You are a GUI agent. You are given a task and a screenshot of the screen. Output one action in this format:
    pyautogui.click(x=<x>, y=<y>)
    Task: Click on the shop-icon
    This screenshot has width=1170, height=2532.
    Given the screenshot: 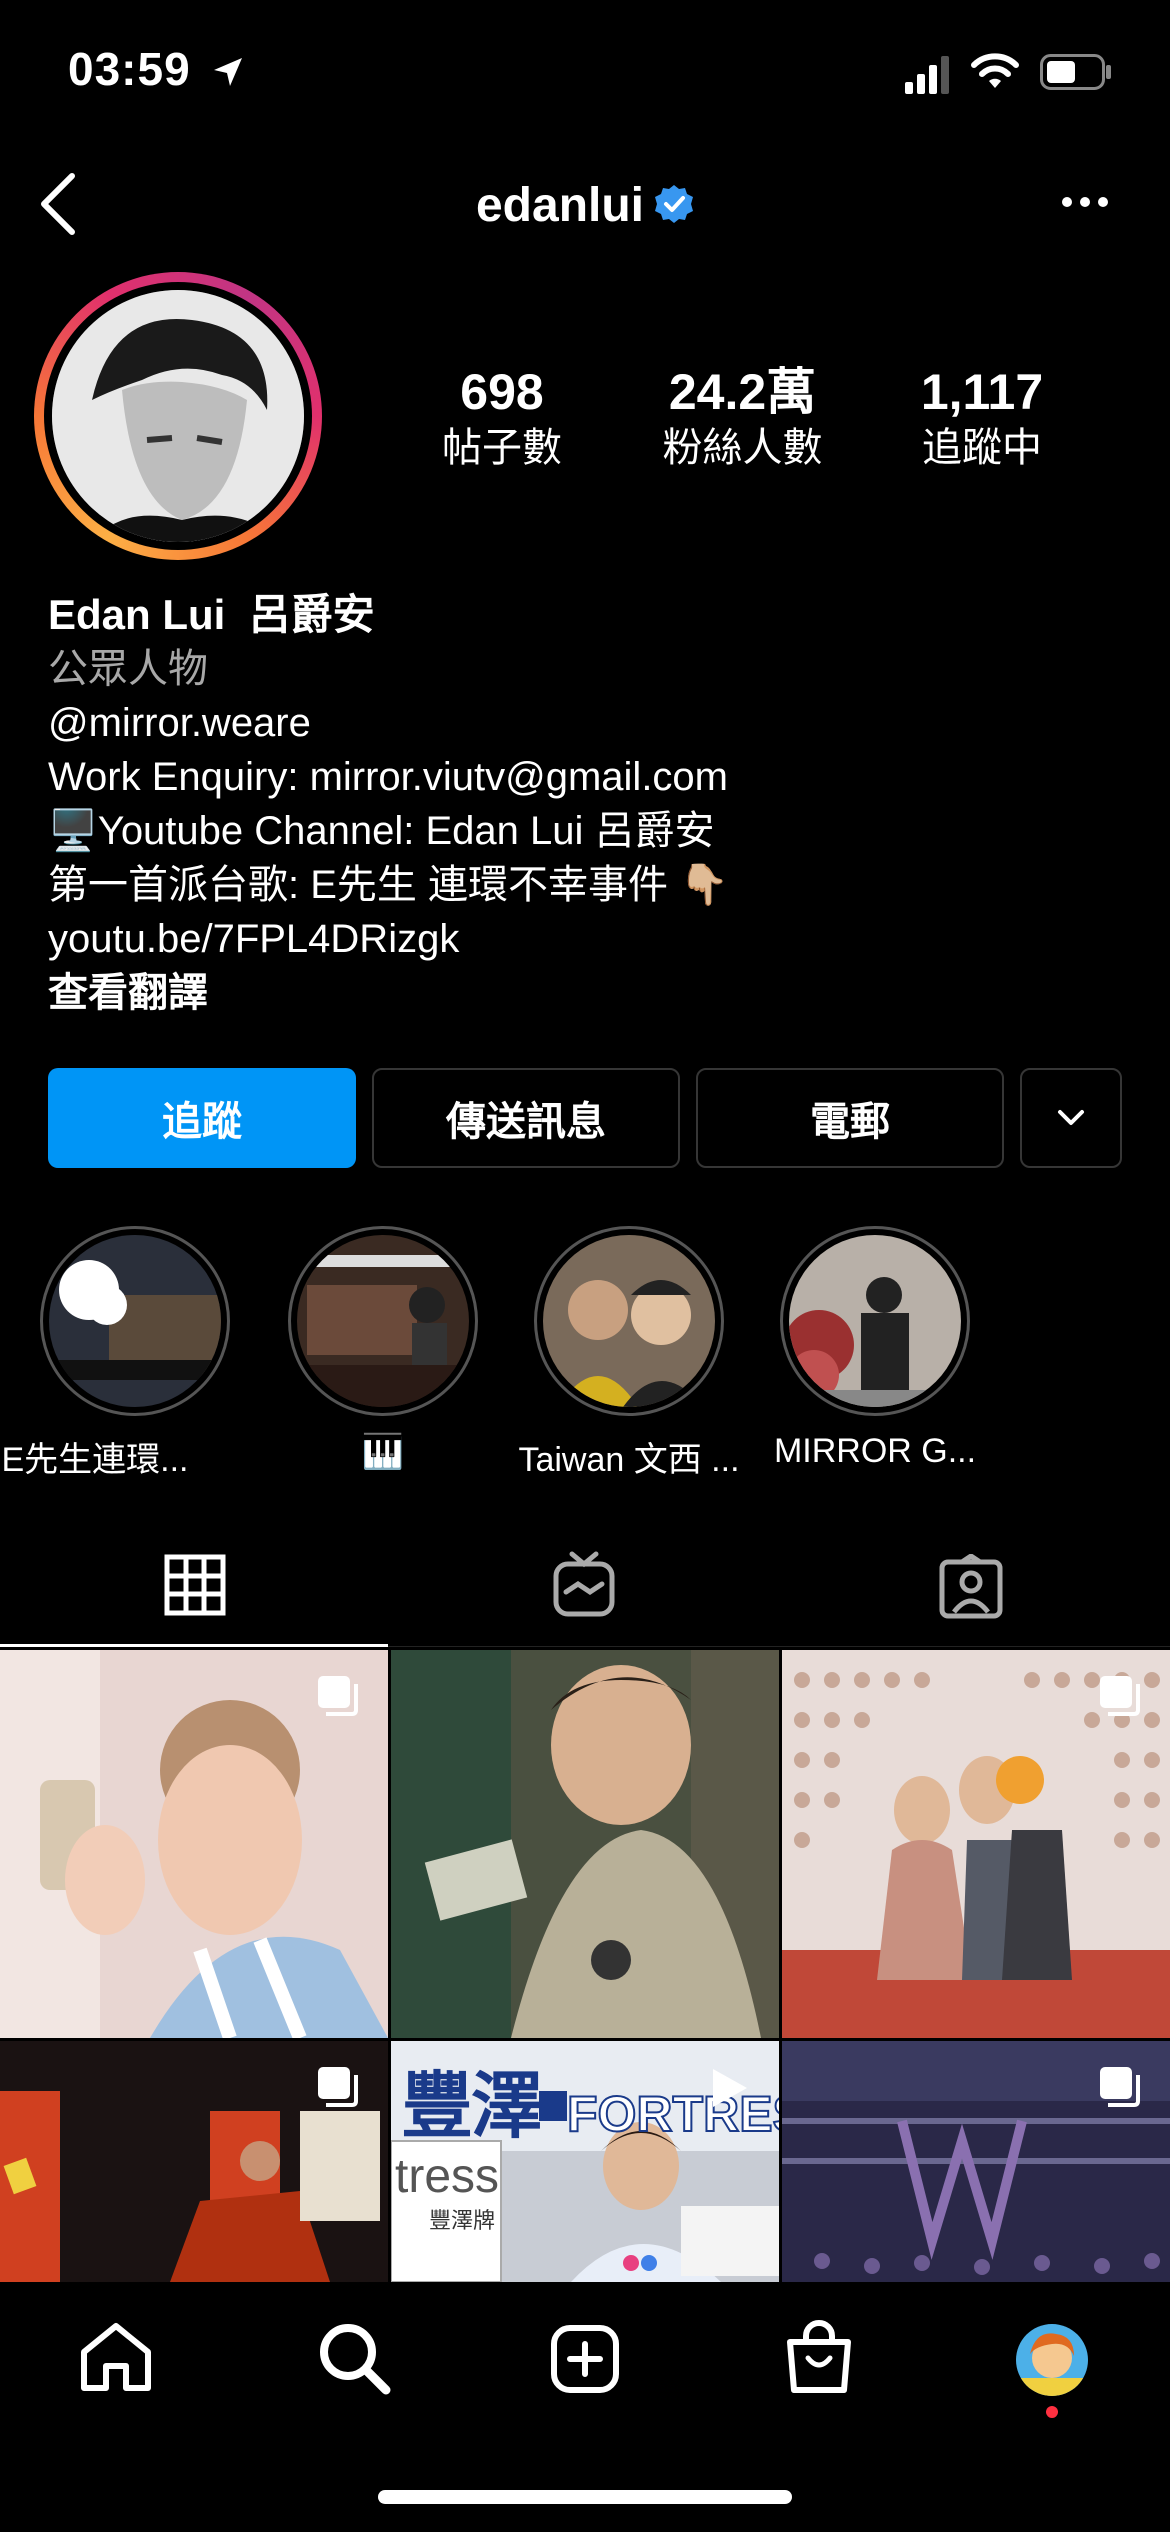 What is the action you would take?
    pyautogui.click(x=819, y=2357)
    